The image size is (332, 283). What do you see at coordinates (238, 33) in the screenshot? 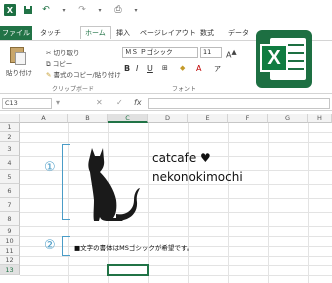
I see `tab-data: データ` at bounding box center [238, 33].